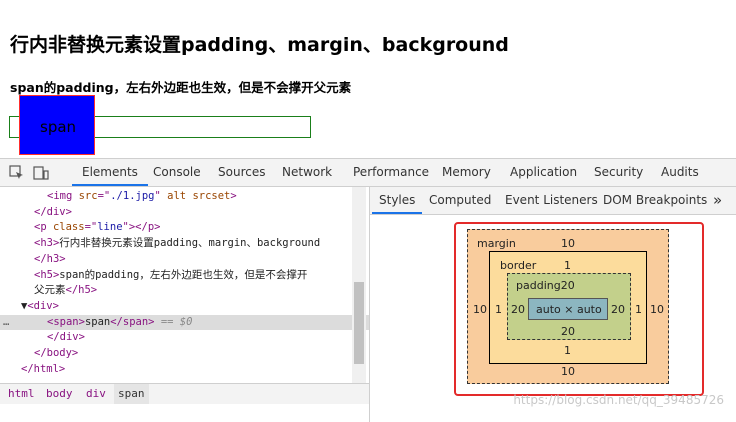 This screenshot has width=736, height=422. What do you see at coordinates (717, 200) in the screenshot?
I see `more-tabs-icon: »` at bounding box center [717, 200].